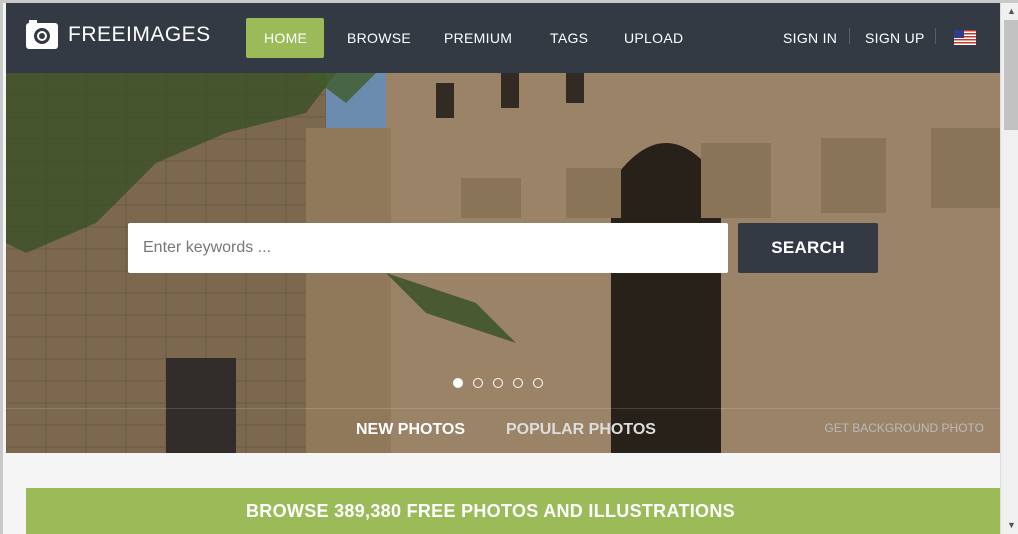 This screenshot has height=534, width=1018. I want to click on brand-name: FREEIMAGES, so click(139, 34).